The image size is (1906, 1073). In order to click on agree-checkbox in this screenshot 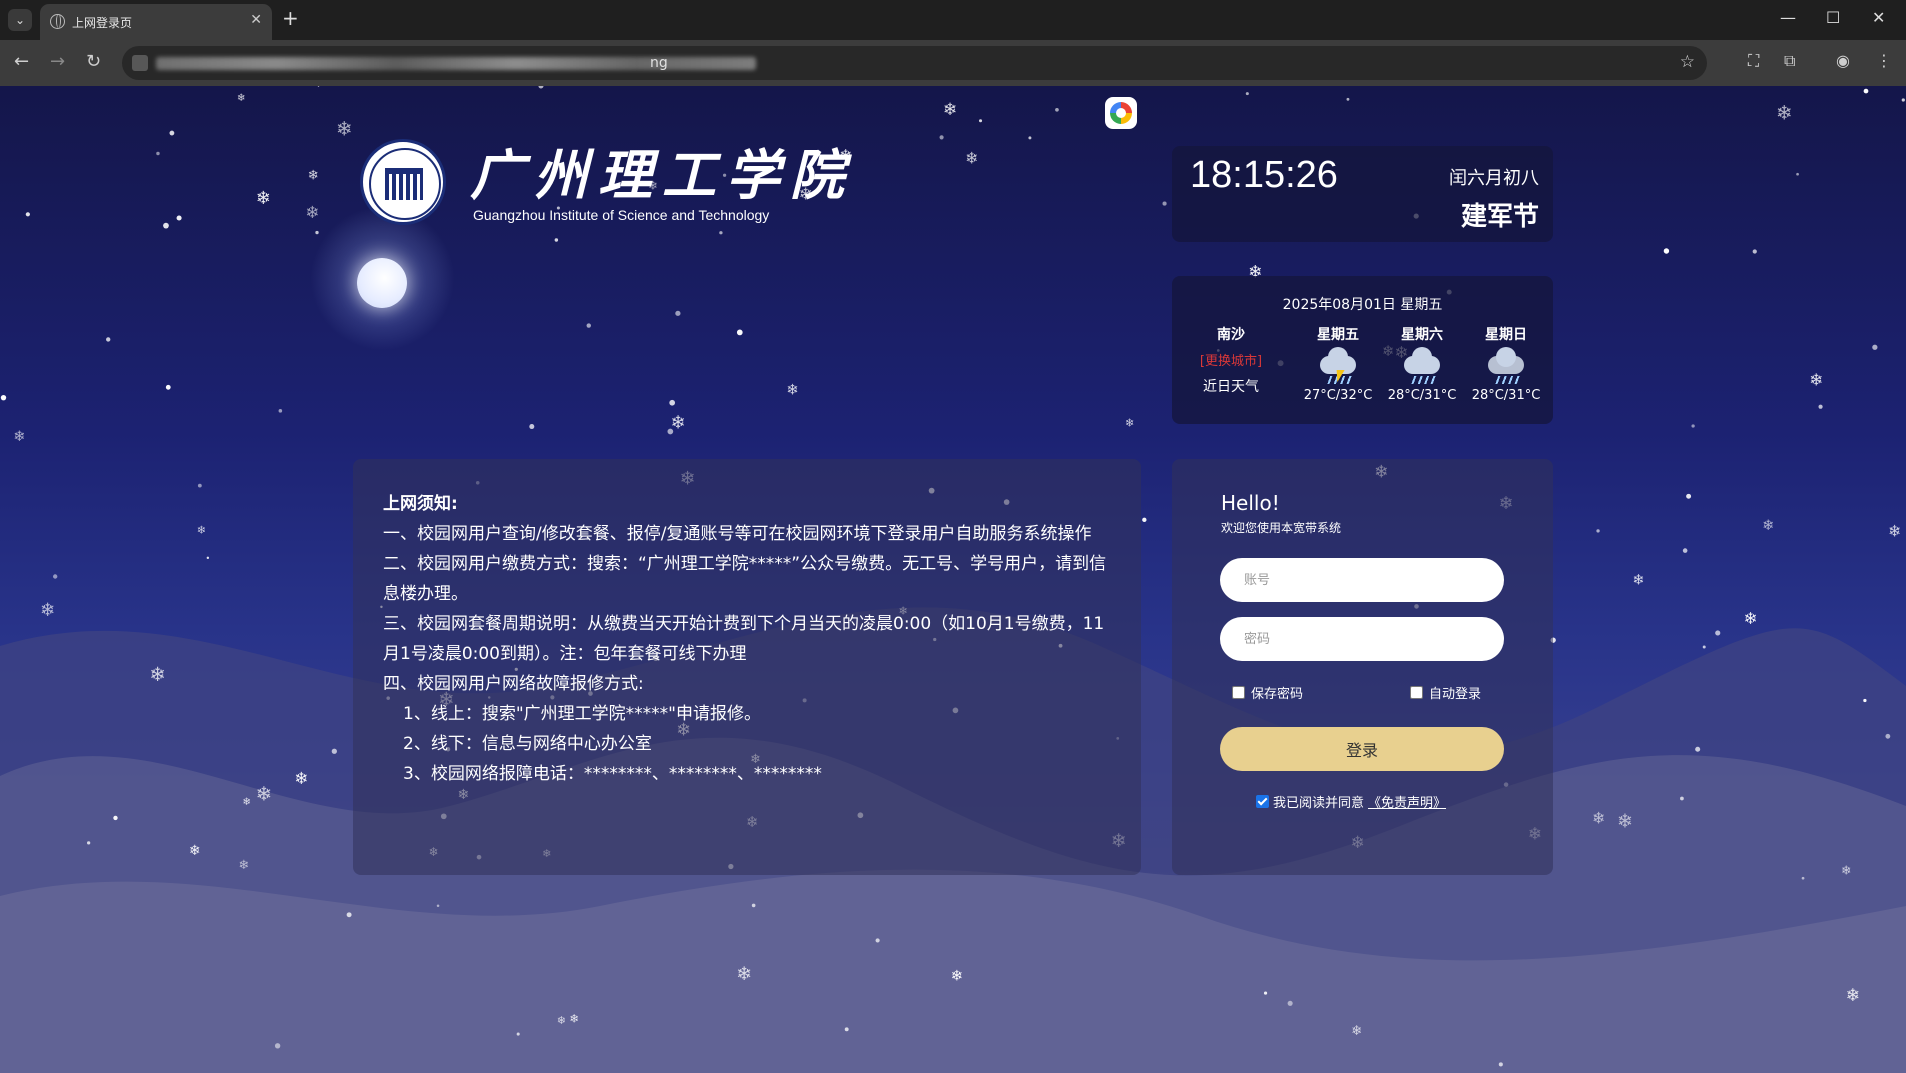, I will do `click(1262, 801)`.